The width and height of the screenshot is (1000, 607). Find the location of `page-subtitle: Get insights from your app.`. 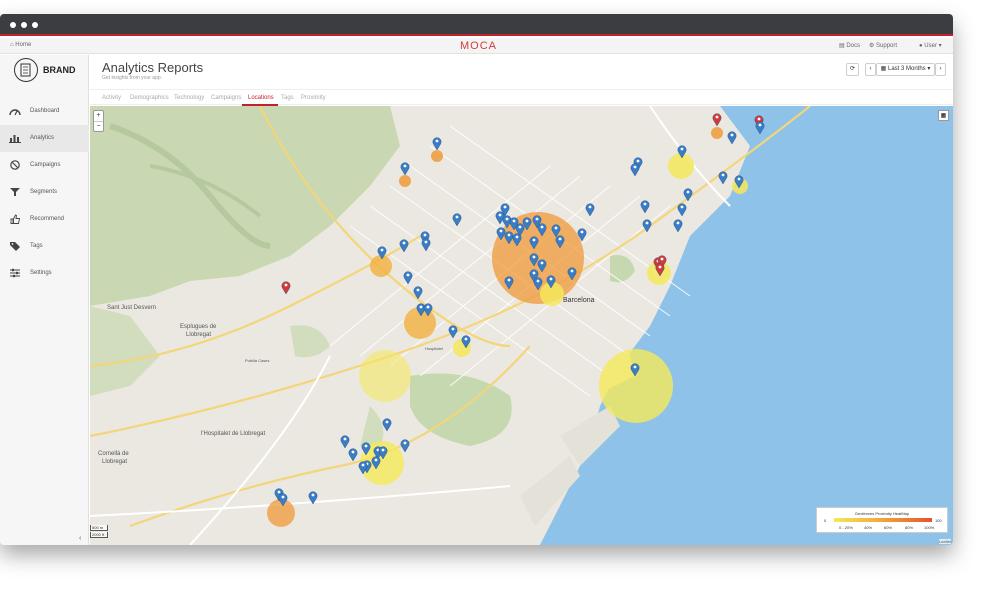

page-subtitle: Get insights from your app. is located at coordinates (132, 78).